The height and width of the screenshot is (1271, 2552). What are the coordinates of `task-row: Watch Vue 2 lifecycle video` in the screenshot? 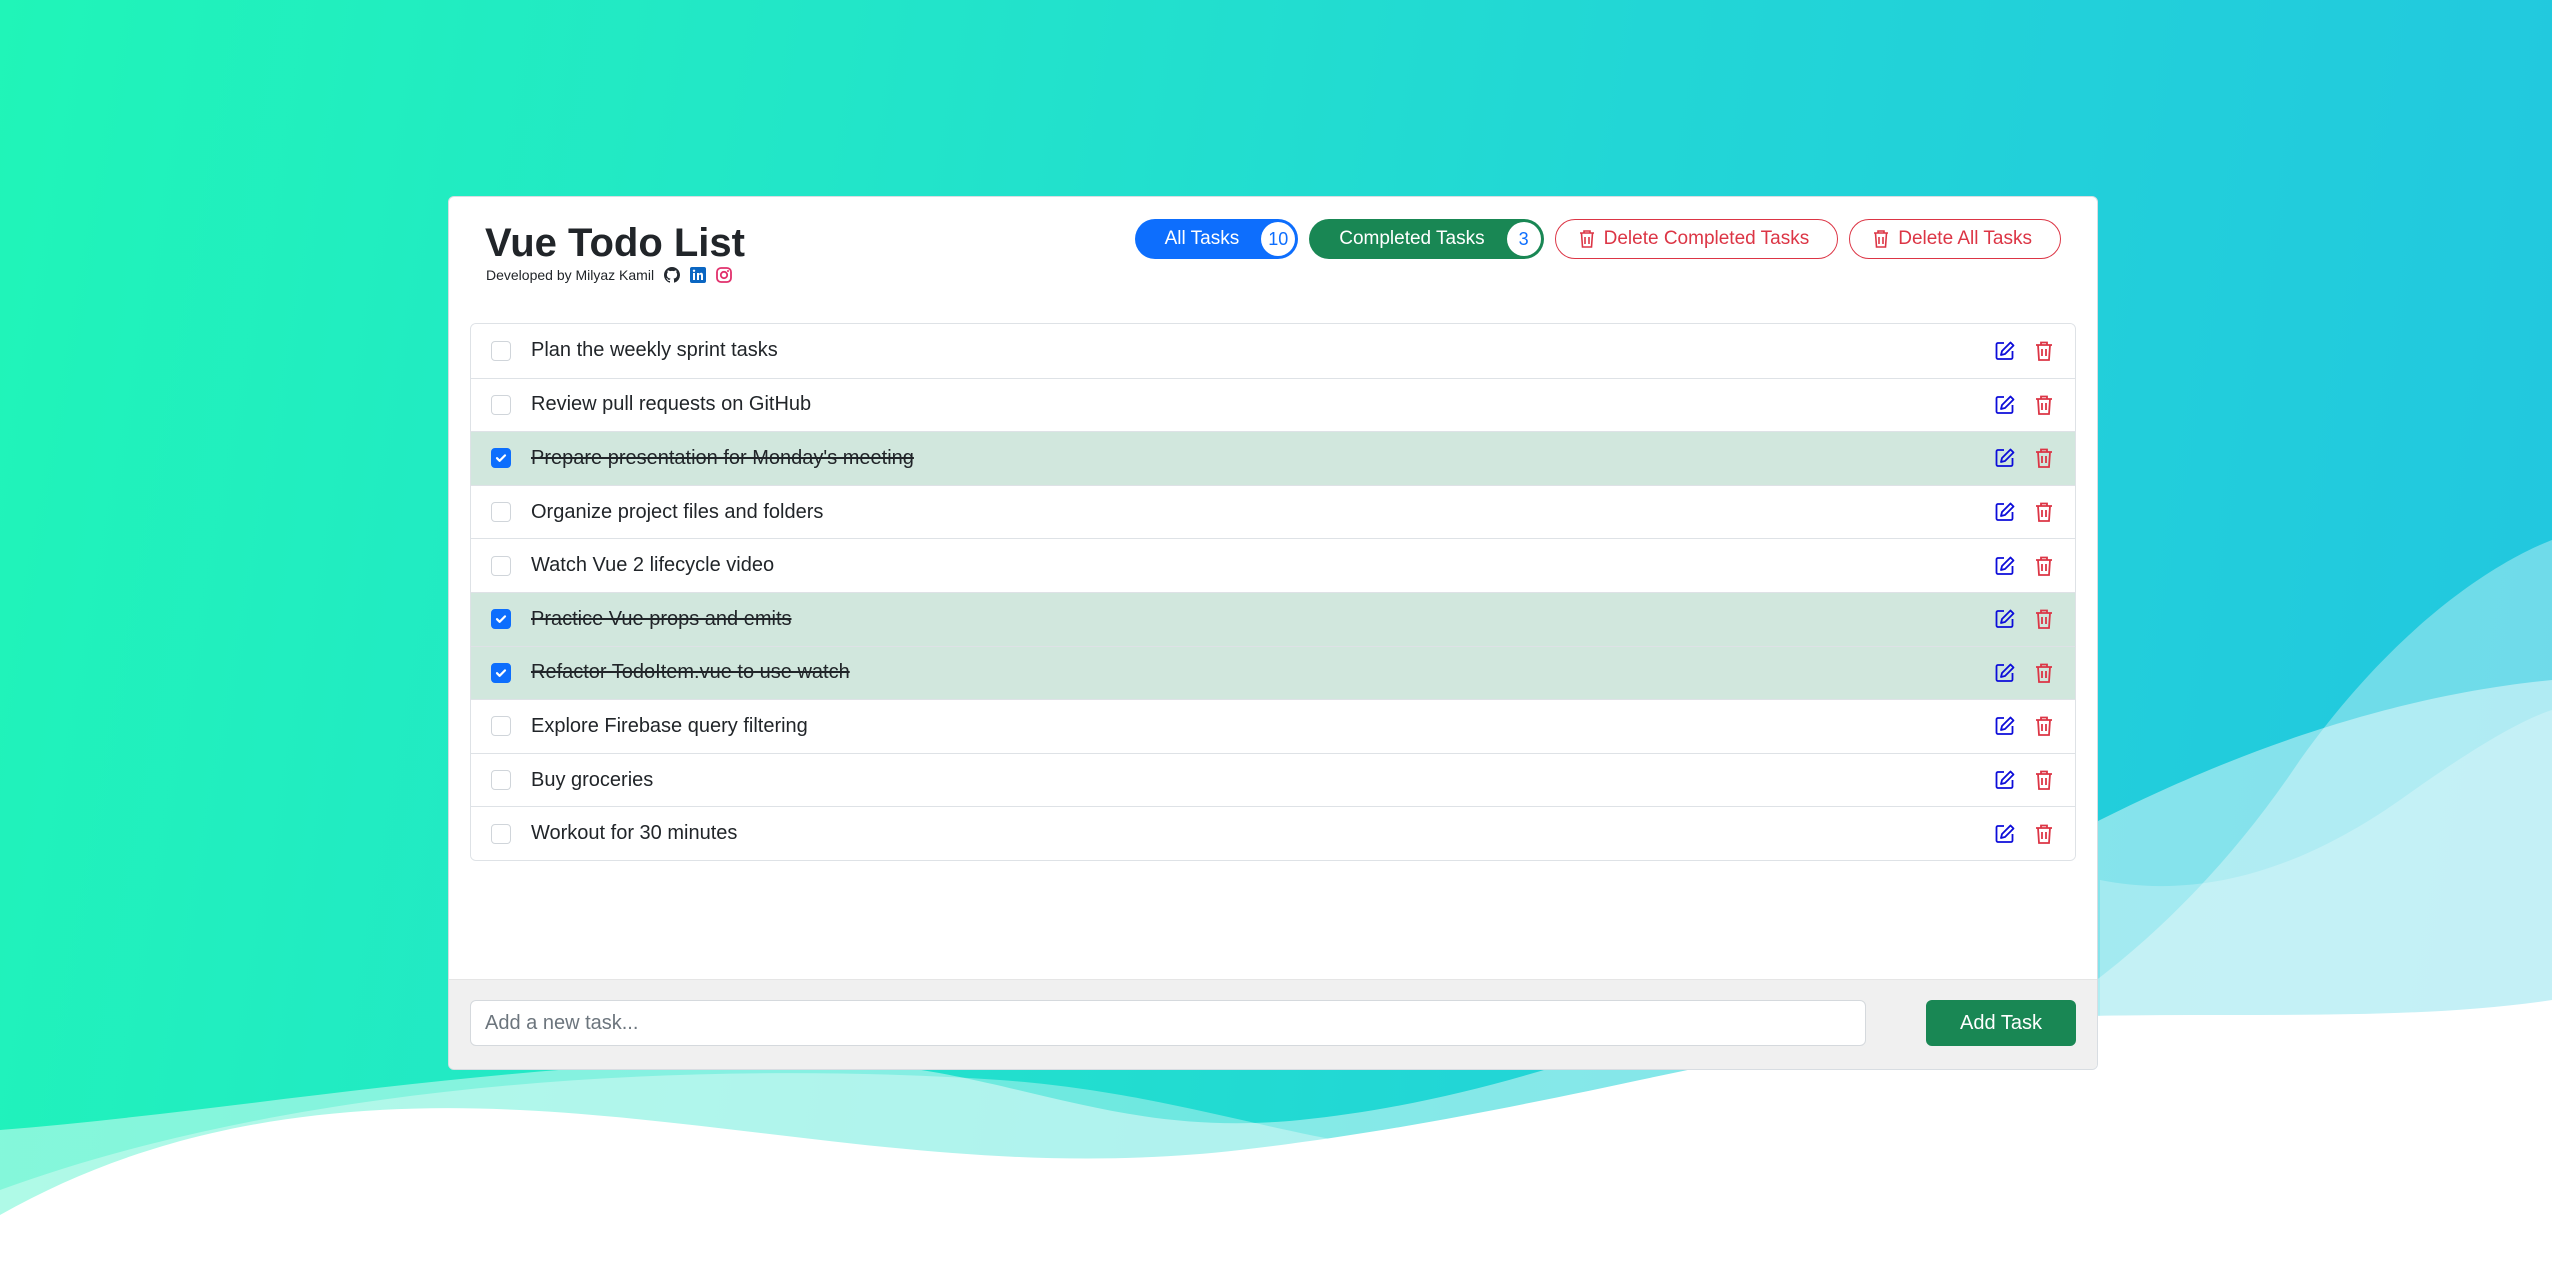 It's located at (1273, 565).